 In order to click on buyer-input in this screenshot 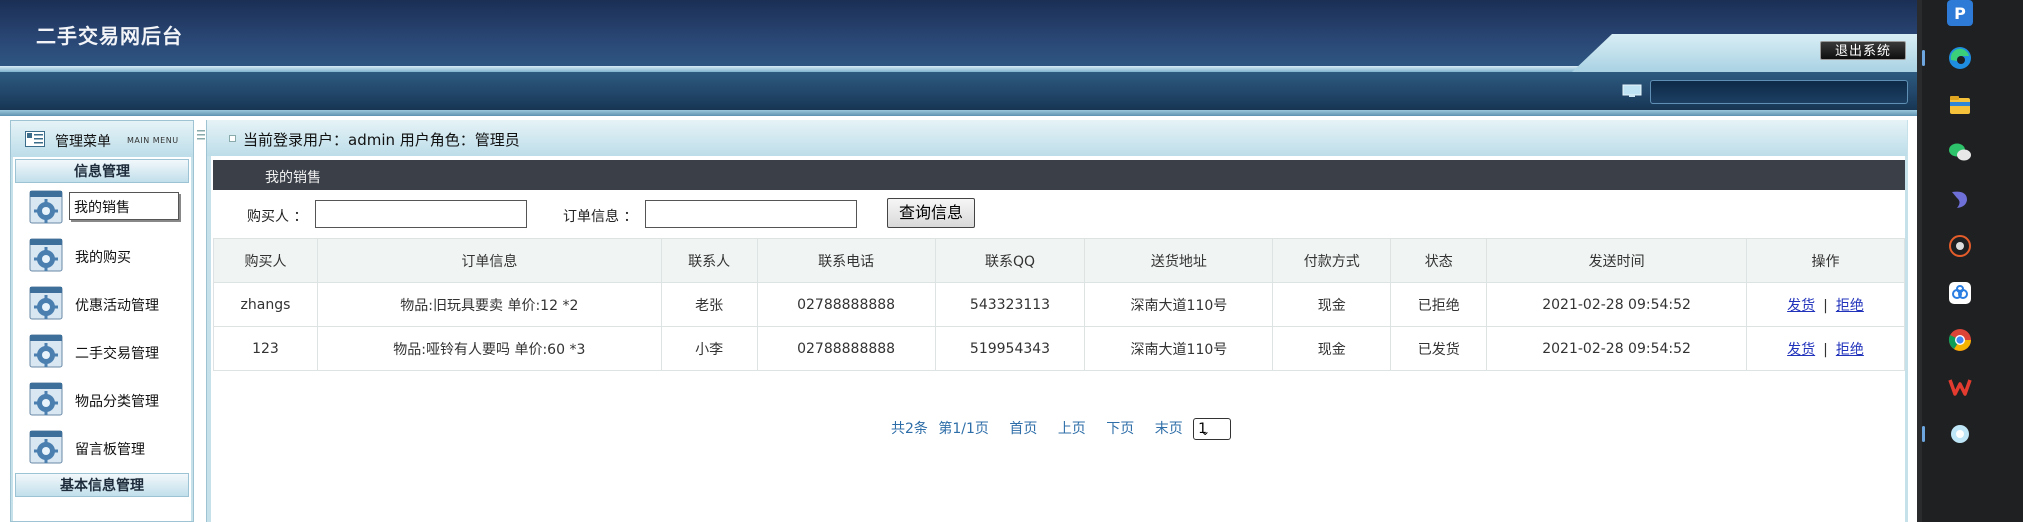, I will do `click(421, 214)`.